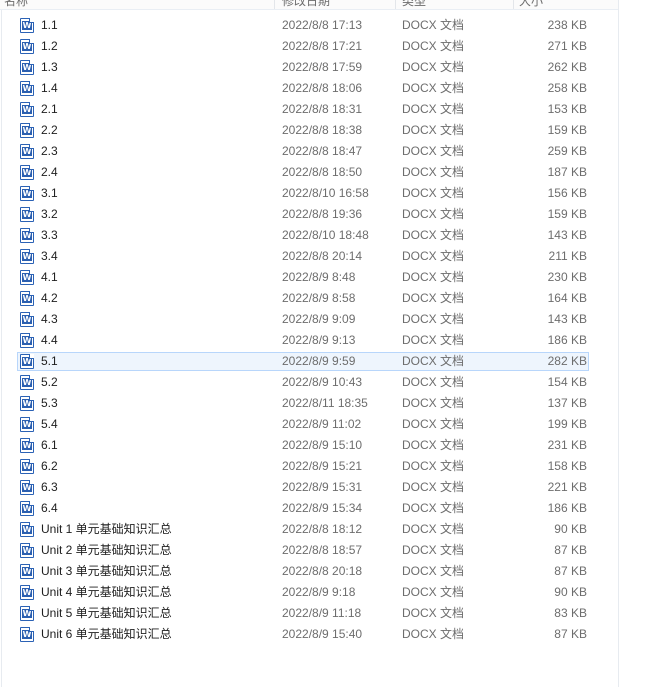 The height and width of the screenshot is (687, 670). What do you see at coordinates (309, 67) in the screenshot?
I see `file-row: W 1.3 2022/8/8 17:59 DOCX 文档 262 KB` at bounding box center [309, 67].